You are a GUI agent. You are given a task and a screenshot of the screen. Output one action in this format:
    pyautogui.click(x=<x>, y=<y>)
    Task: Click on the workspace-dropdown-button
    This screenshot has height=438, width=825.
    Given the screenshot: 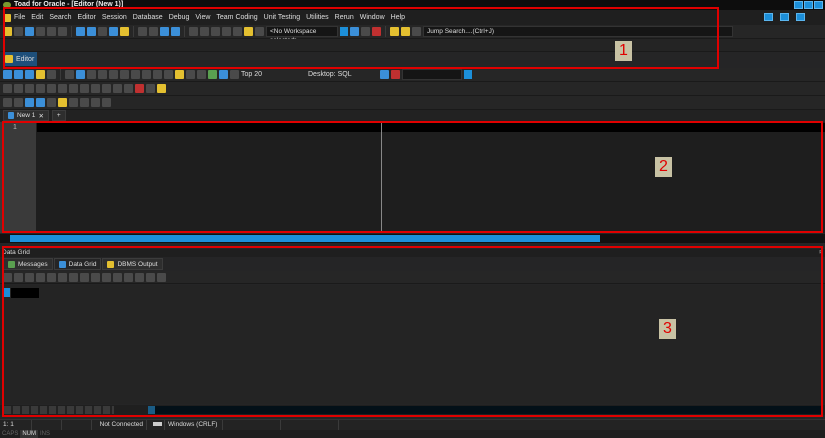 What is the action you would take?
    pyautogui.click(x=344, y=31)
    